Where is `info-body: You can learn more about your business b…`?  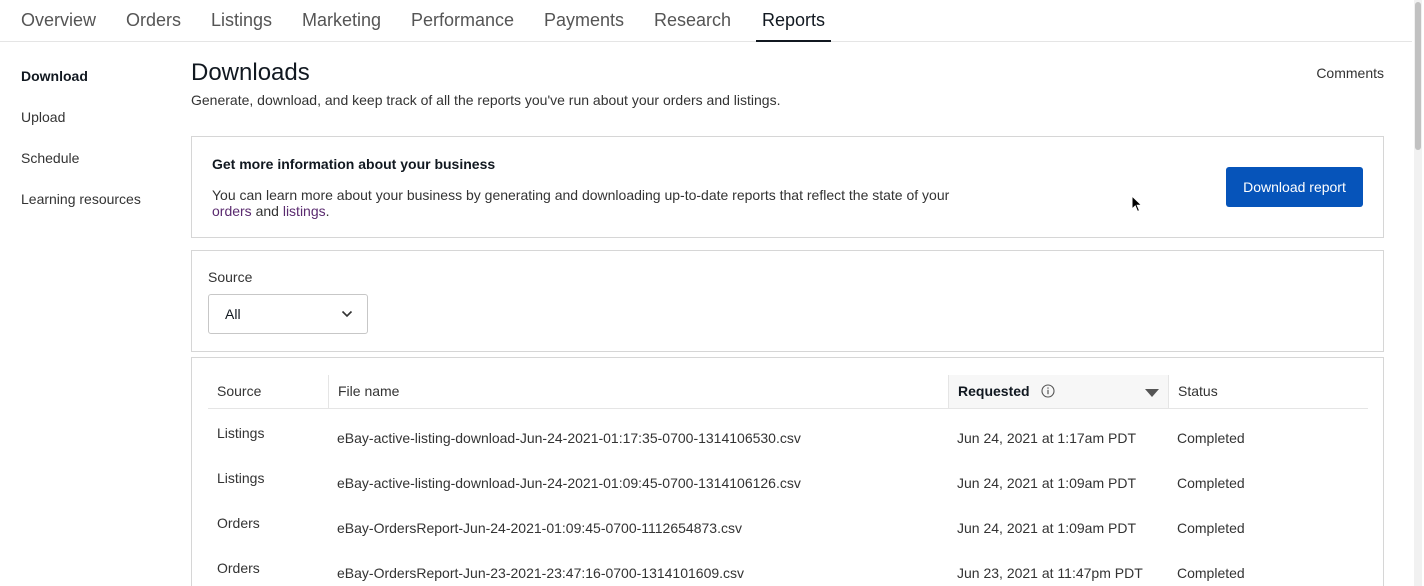 info-body: You can learn more about your business b… is located at coordinates (592, 203).